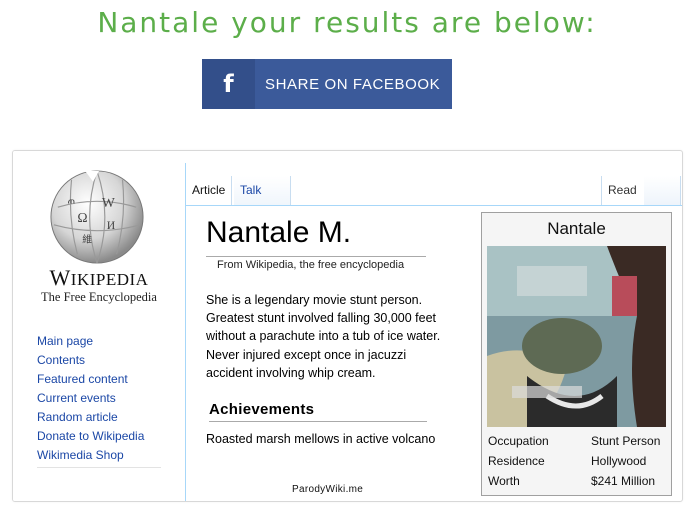 The width and height of the screenshot is (694, 513). Describe the element at coordinates (578, 441) in the screenshot. I see `infobox-row: Occupation Stunt Person` at that location.